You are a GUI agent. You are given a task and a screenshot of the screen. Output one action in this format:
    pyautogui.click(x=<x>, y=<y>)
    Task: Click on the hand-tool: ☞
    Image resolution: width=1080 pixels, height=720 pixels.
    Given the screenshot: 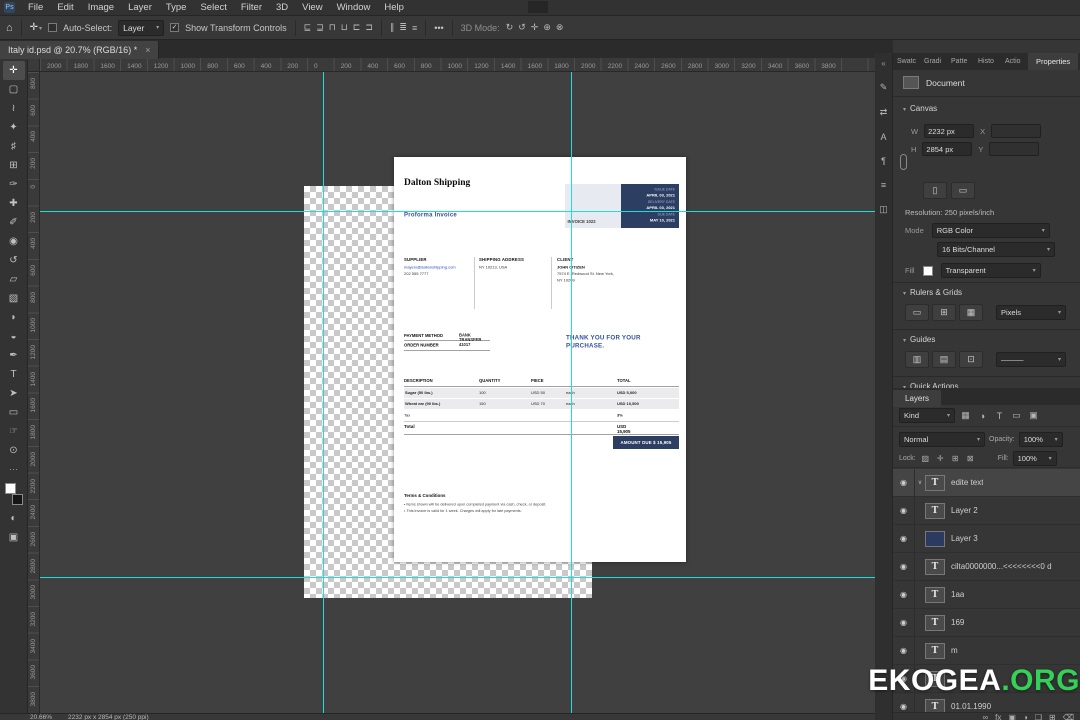 What is the action you would take?
    pyautogui.click(x=14, y=431)
    